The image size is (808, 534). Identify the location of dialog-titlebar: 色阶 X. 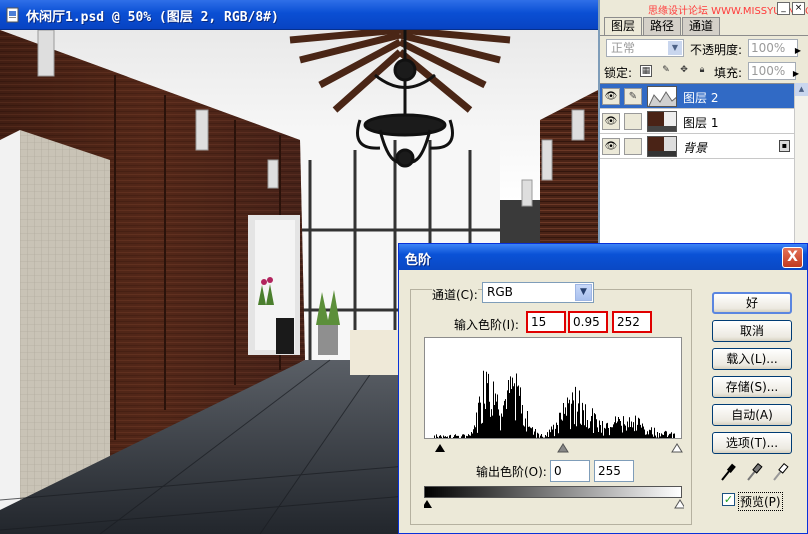
(603, 257).